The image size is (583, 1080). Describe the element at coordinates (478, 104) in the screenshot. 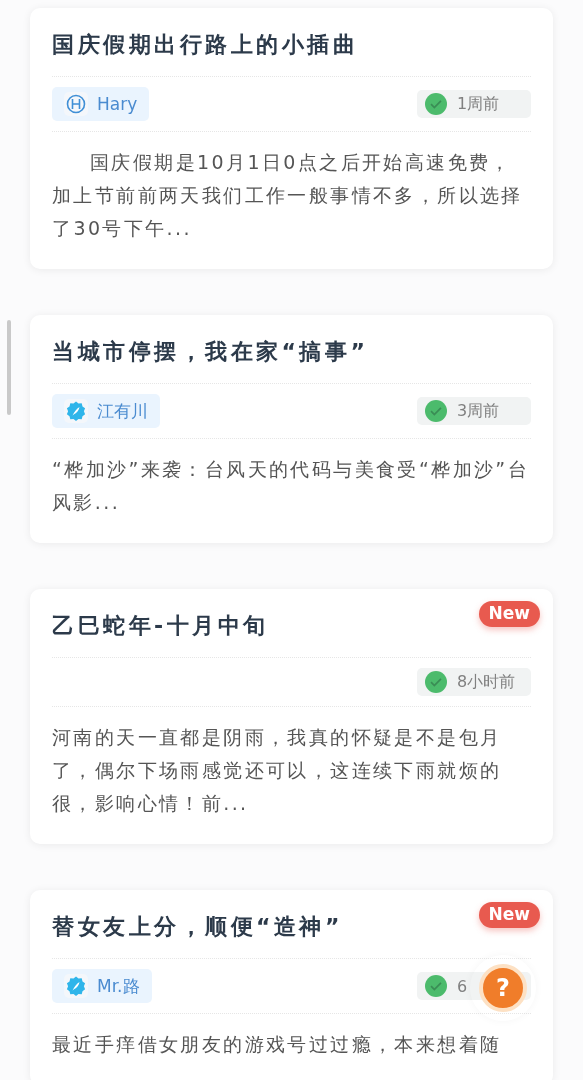

I see `post-time: 1周前` at that location.